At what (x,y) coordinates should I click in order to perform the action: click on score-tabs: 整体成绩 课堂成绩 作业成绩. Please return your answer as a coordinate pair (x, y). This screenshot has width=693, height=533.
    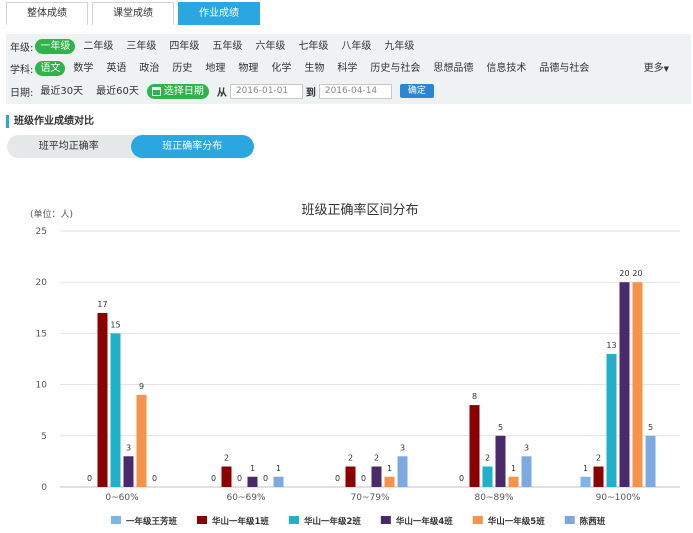
    Looking at the image, I should click on (135, 13).